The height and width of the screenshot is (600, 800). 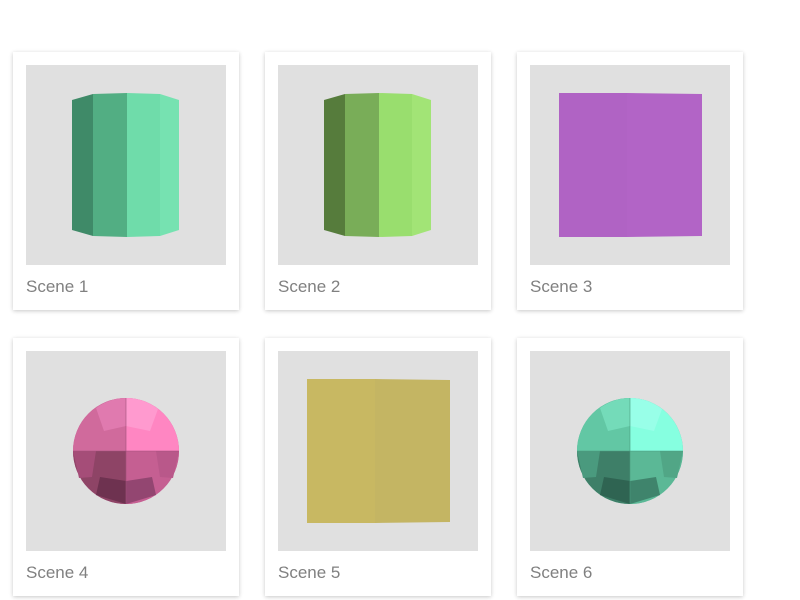 I want to click on scene-card-4: Scene 4, so click(x=126, y=467).